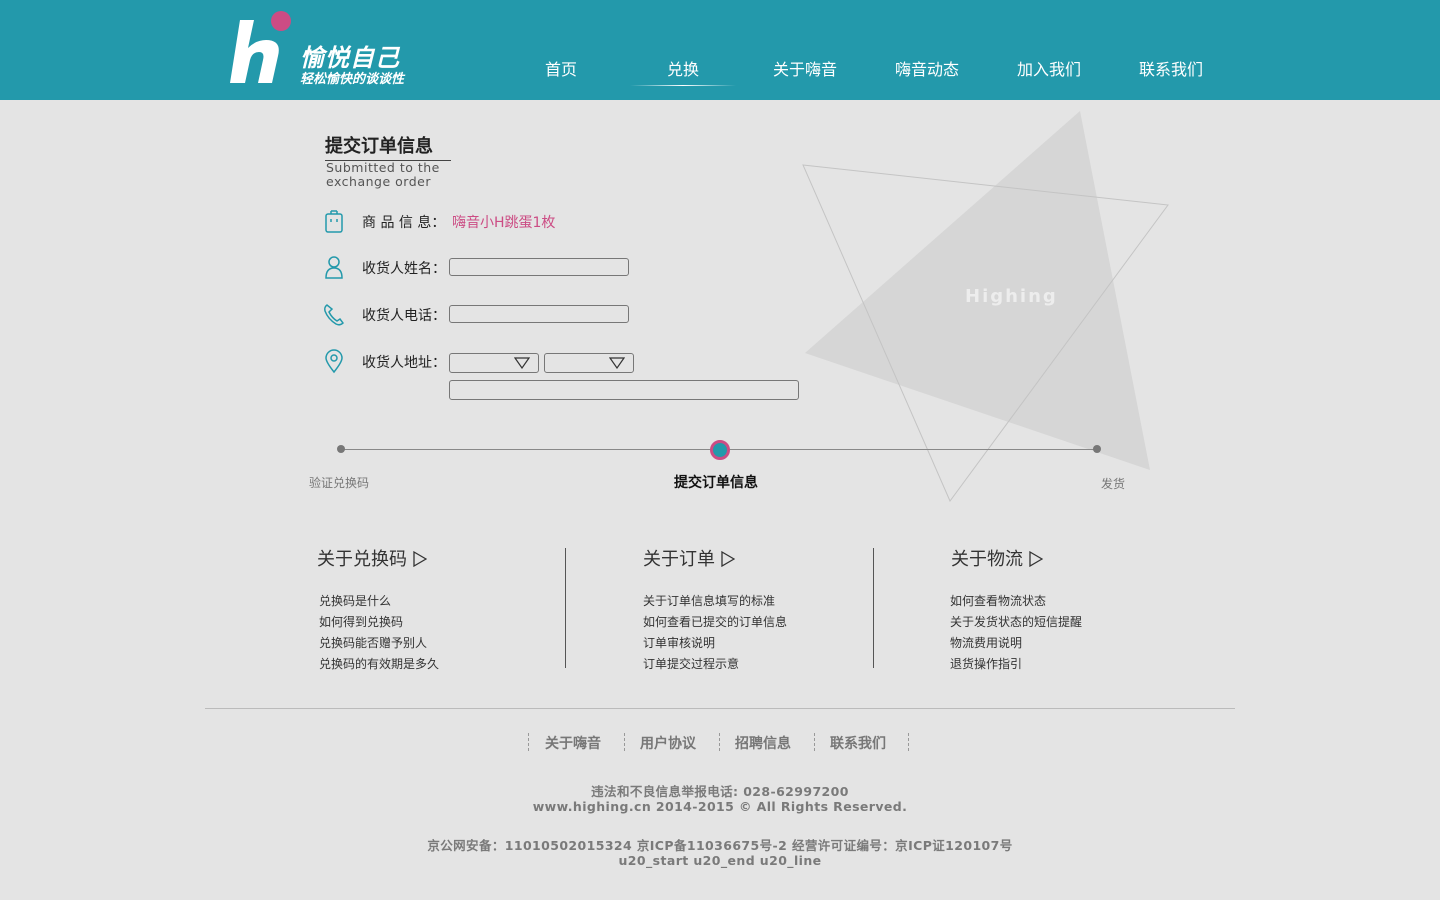 This screenshot has height=900, width=1440. I want to click on footer-report-phone: 违法和不良信息举报电话: 028-62997200, so click(720, 791).